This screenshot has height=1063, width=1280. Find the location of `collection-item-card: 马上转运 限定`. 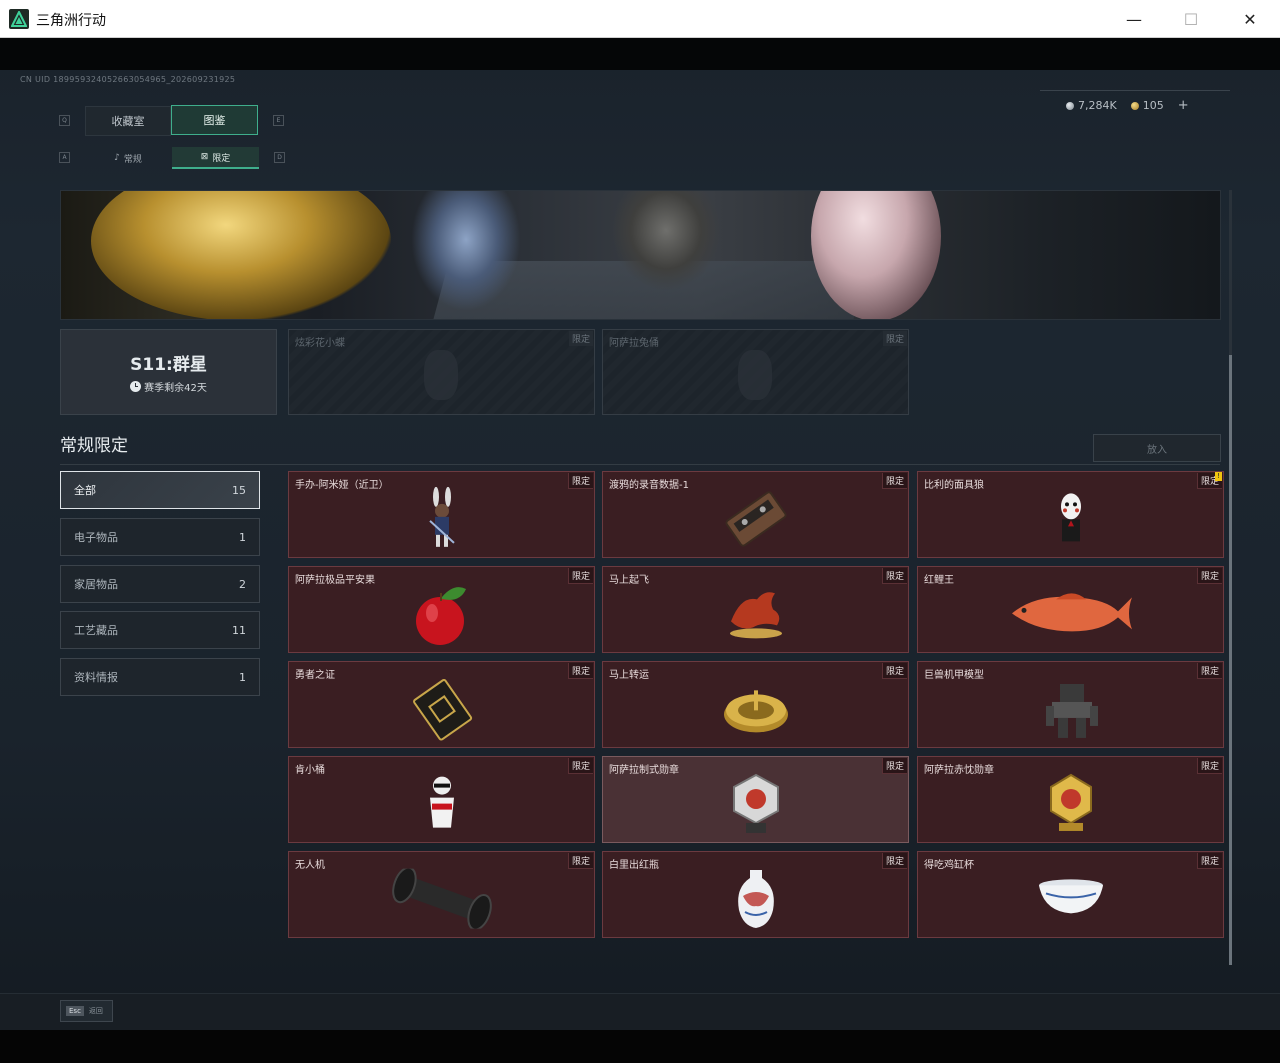

collection-item-card: 马上转运 限定 is located at coordinates (755, 704).